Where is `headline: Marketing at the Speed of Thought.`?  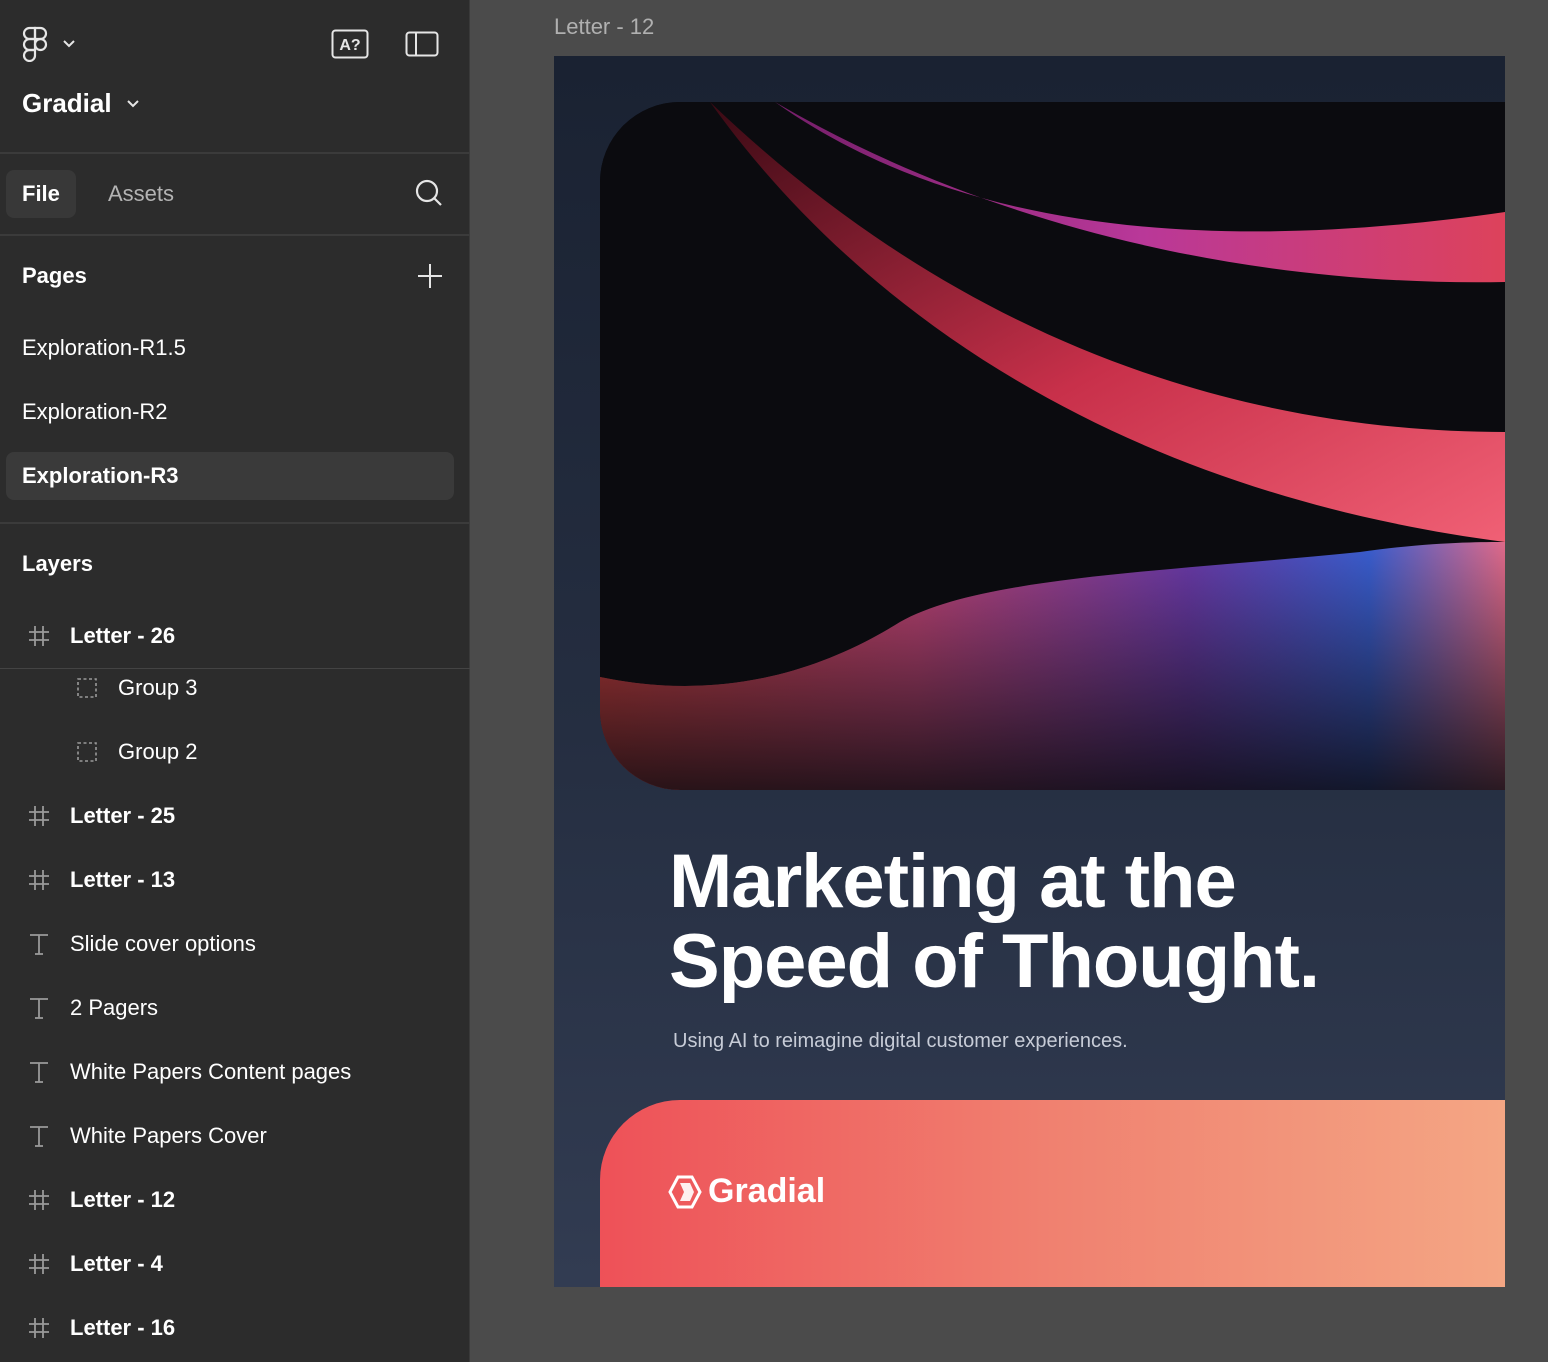 headline: Marketing at the Speed of Thought. is located at coordinates (1049, 922).